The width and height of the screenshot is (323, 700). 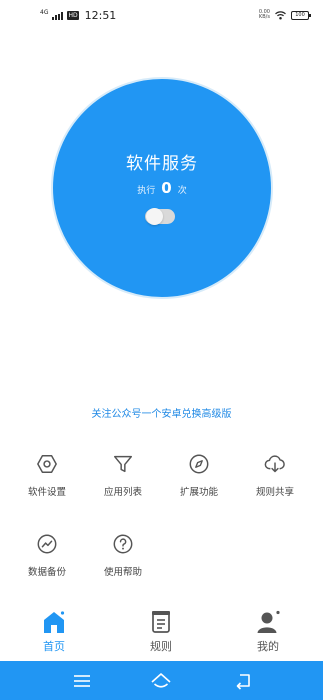 I want to click on grid-item-label: 使用帮助, so click(x=122, y=572).